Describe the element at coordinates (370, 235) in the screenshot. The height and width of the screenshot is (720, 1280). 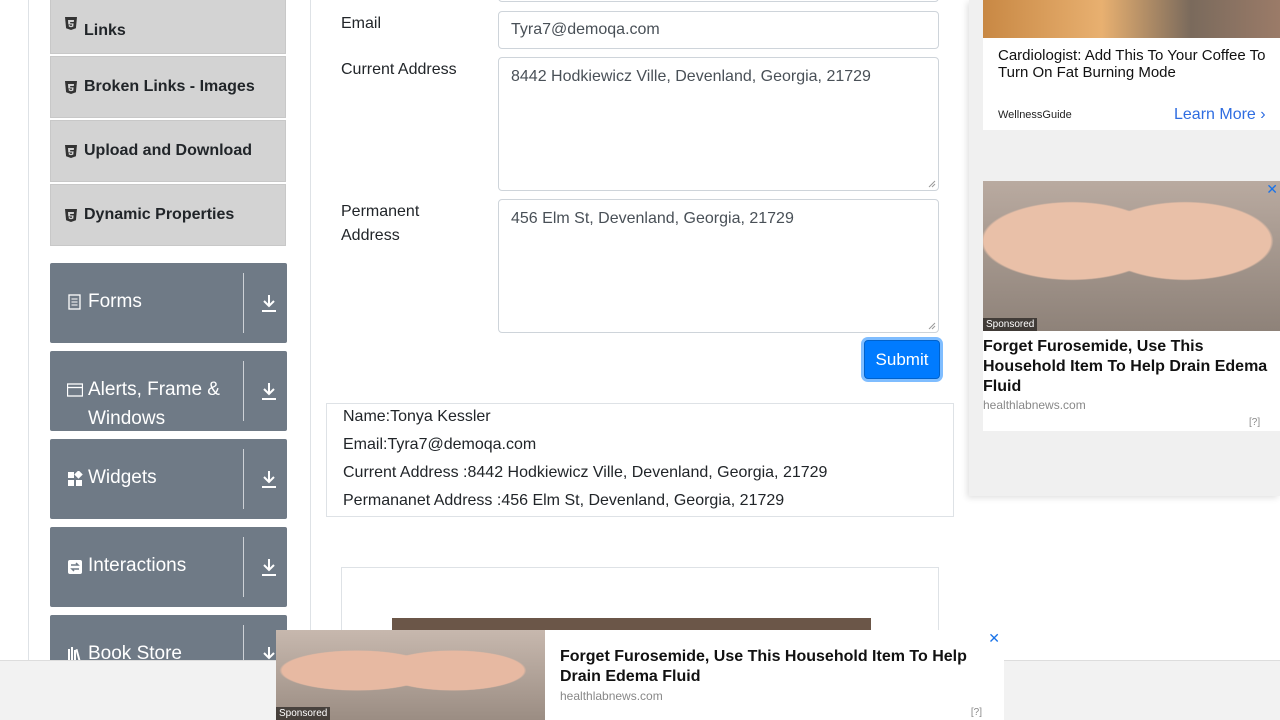
I see `permanent-address-label-line2: Address` at that location.